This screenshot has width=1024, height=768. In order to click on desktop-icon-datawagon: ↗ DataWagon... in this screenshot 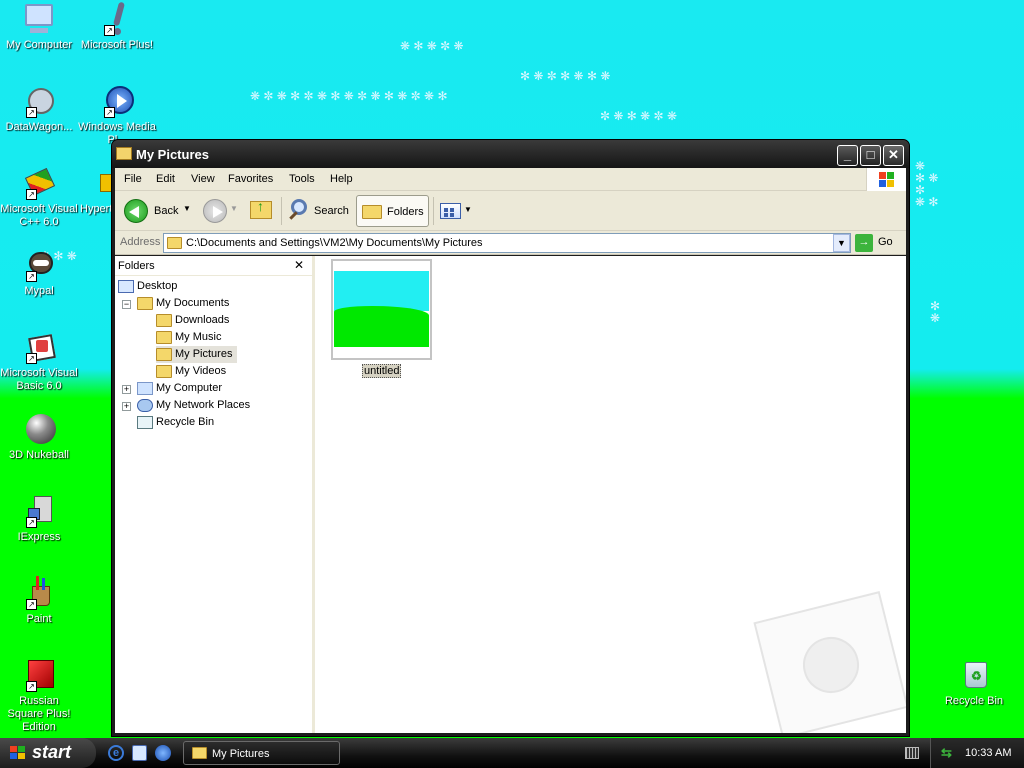, I will do `click(39, 109)`.